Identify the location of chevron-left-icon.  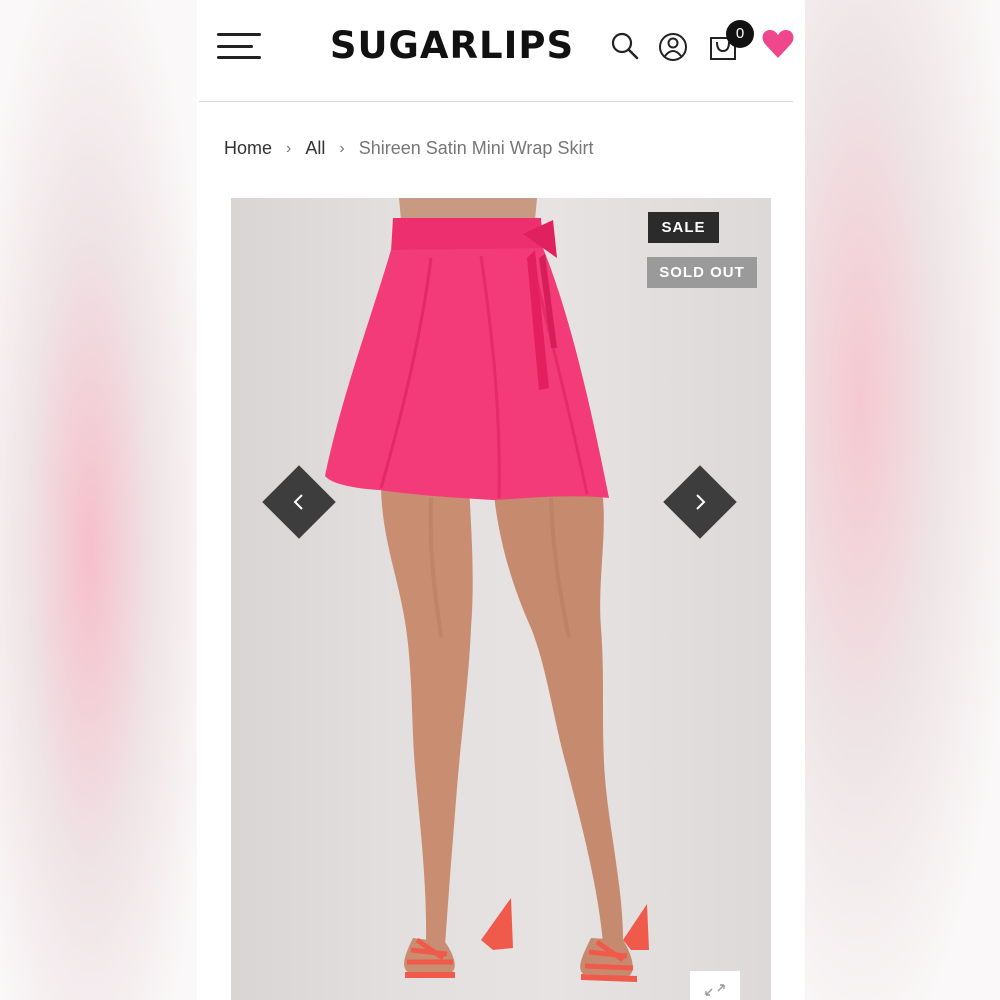
(298, 502).